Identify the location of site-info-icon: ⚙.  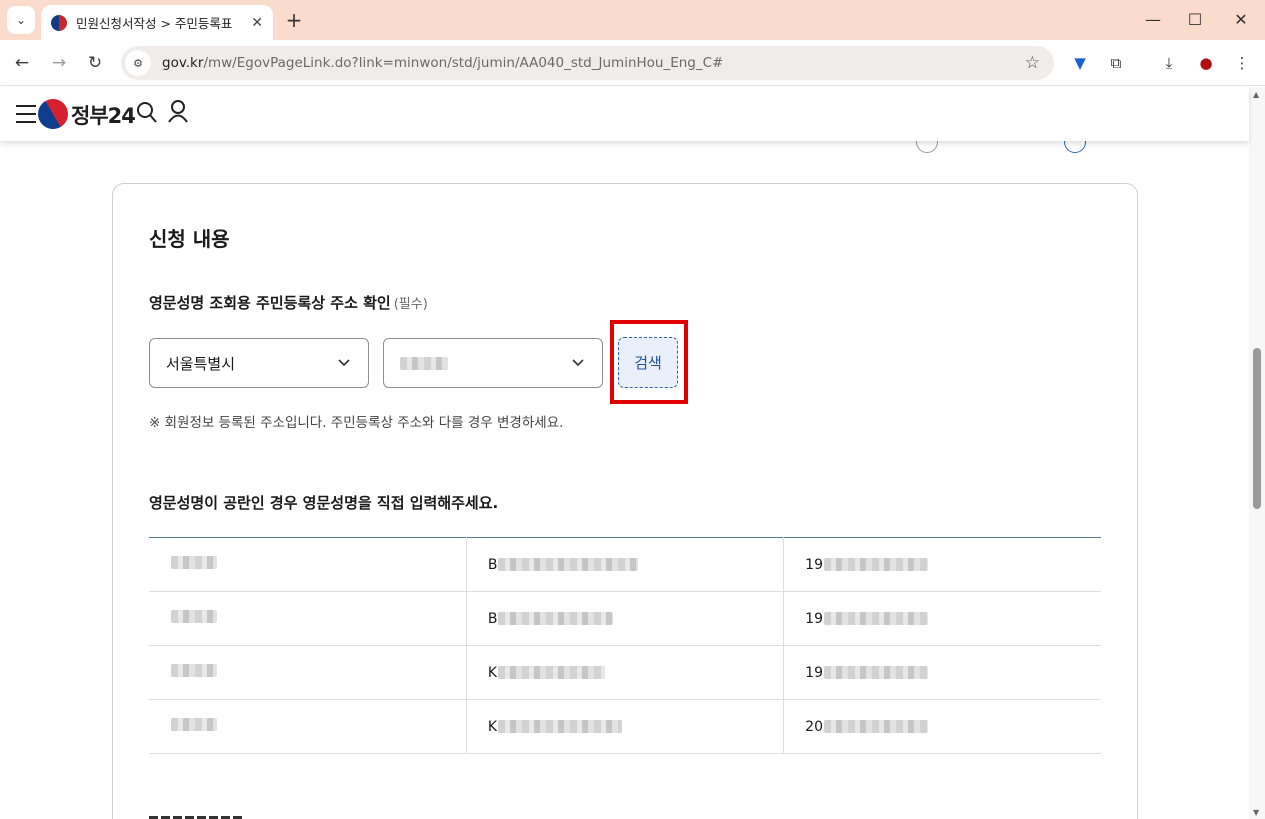
(138, 63).